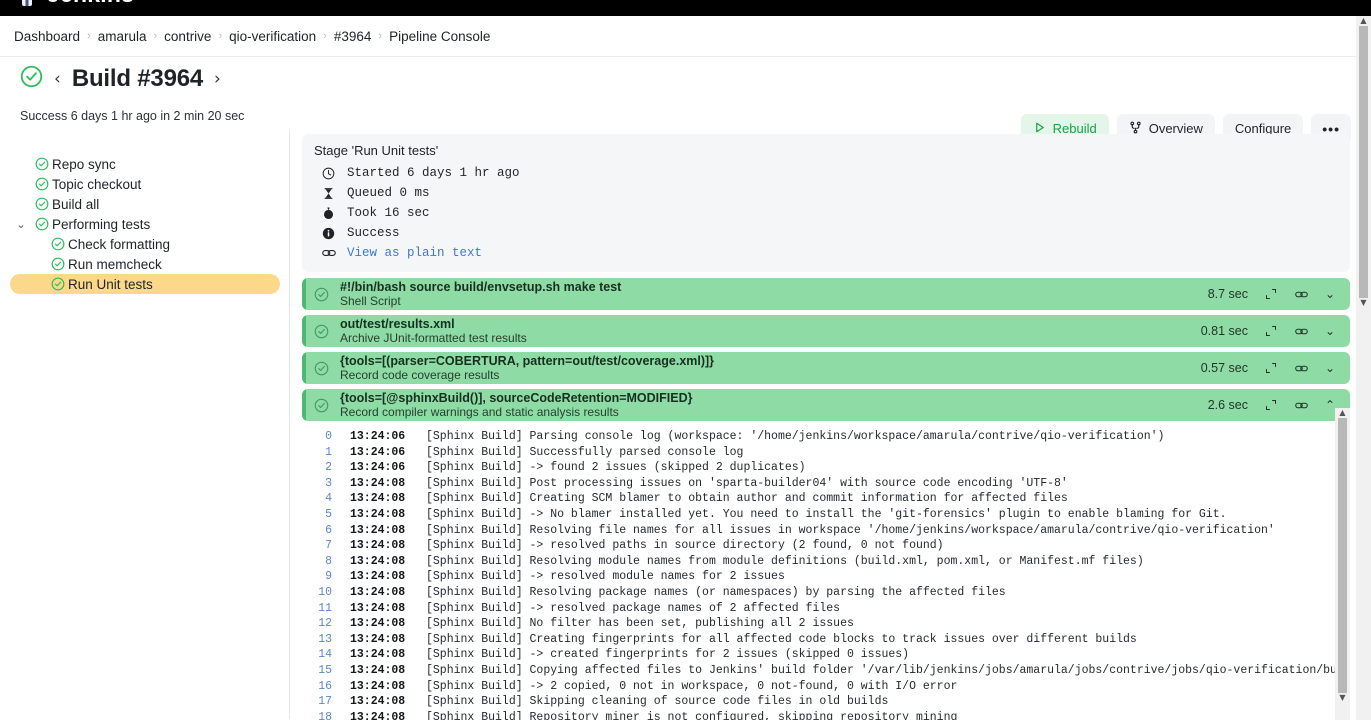 The height and width of the screenshot is (720, 1371). What do you see at coordinates (826, 173) in the screenshot?
I see `stage-started-row: Started 6 days 1 hr ago` at bounding box center [826, 173].